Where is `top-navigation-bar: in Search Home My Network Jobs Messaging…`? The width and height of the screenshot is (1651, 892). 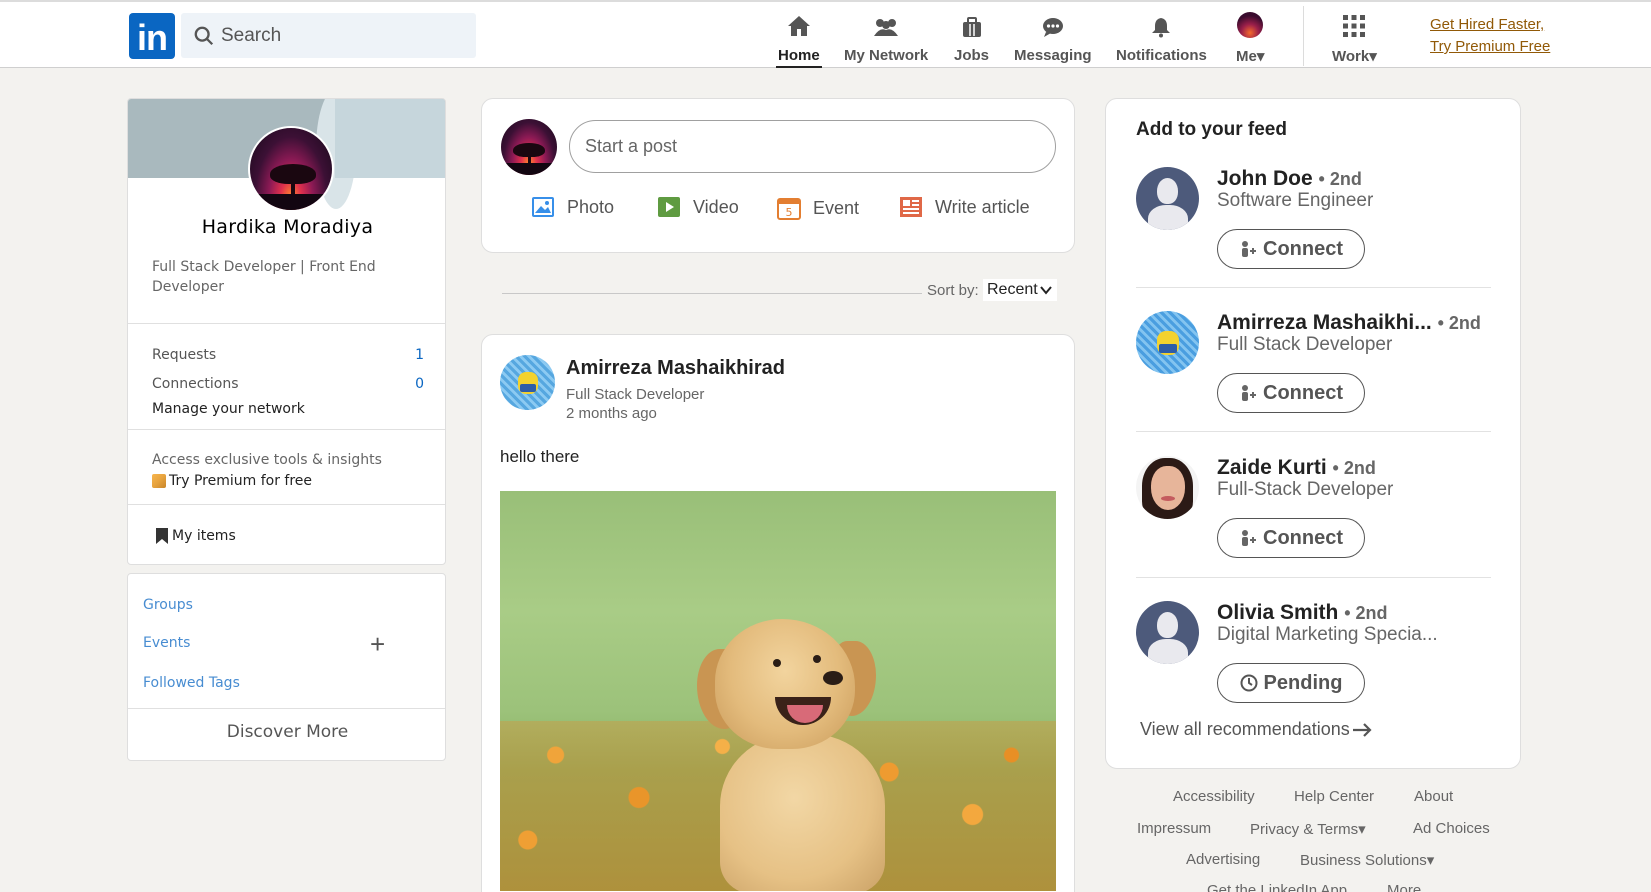 top-navigation-bar: in Search Home My Network Jobs Messaging… is located at coordinates (825, 34).